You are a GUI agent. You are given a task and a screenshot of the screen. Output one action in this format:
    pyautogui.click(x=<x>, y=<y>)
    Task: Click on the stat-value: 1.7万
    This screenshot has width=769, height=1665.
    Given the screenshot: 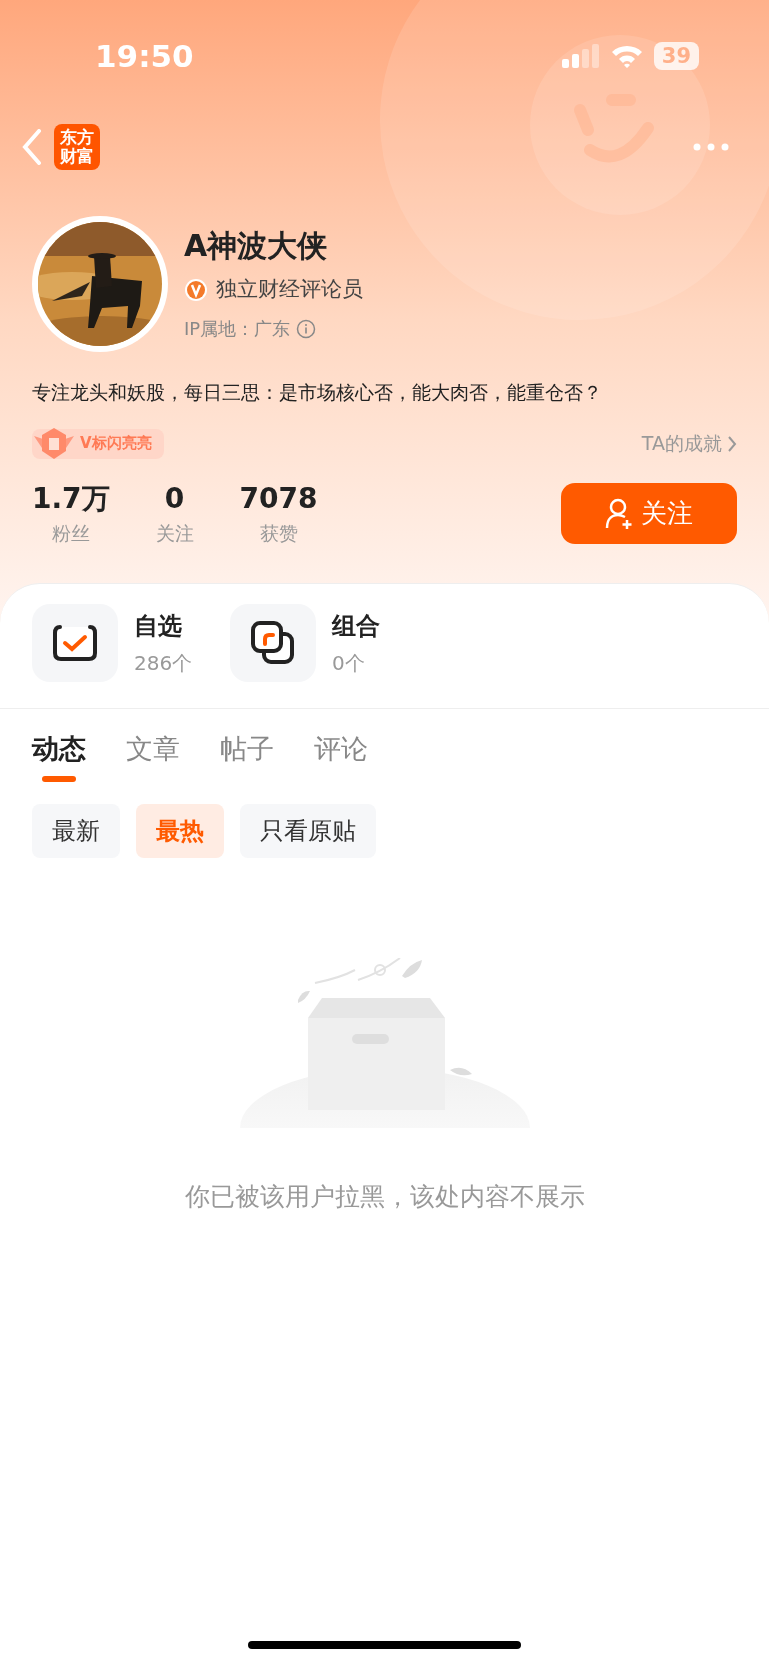 What is the action you would take?
    pyautogui.click(x=71, y=498)
    